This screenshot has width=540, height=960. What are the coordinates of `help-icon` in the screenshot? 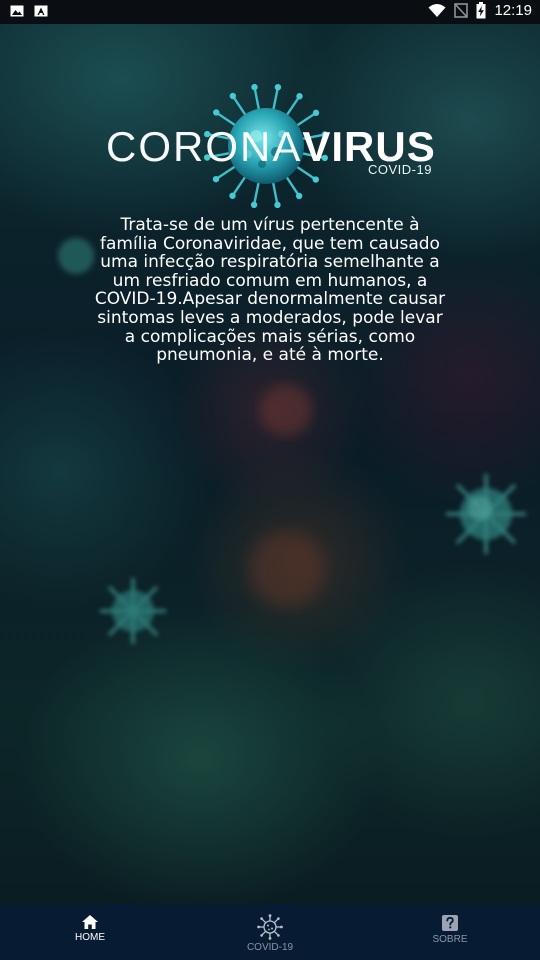 It's located at (450, 923).